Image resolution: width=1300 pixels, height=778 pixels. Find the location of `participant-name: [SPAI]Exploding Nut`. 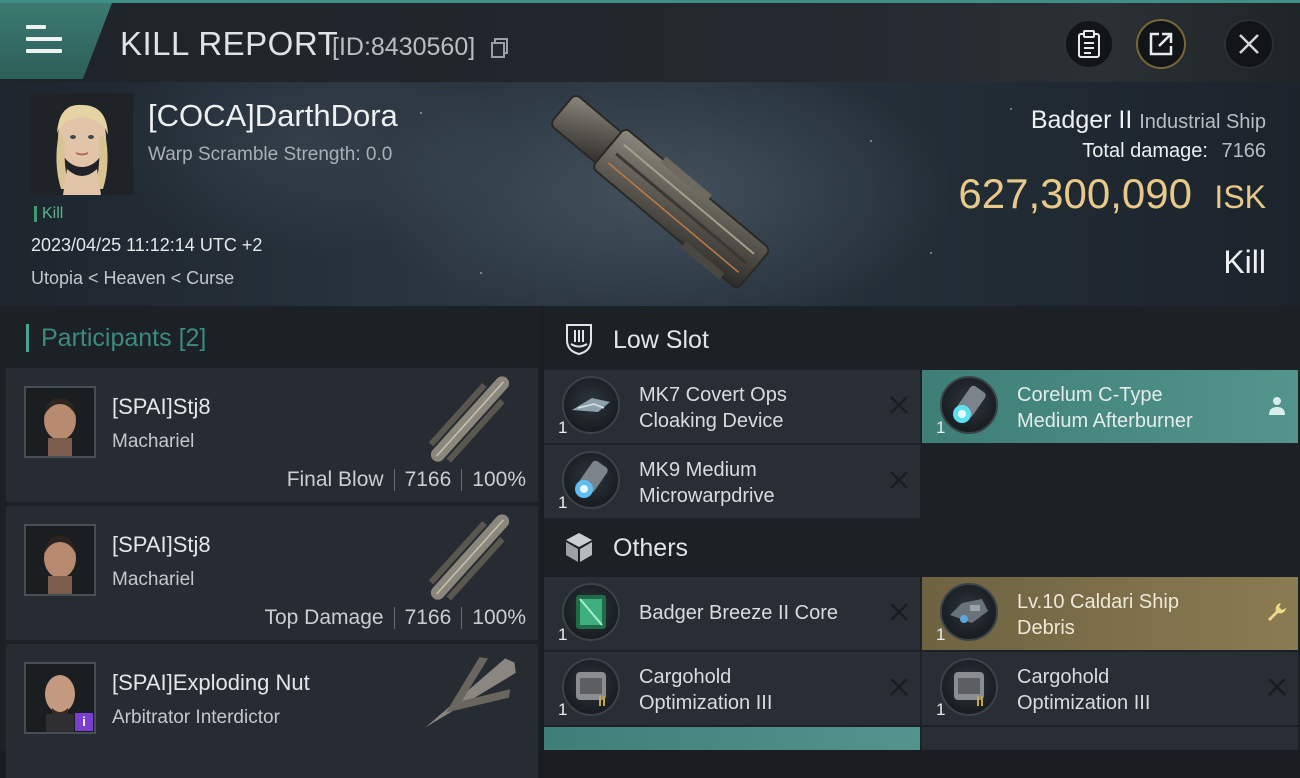

participant-name: [SPAI]Exploding Nut is located at coordinates (211, 682).